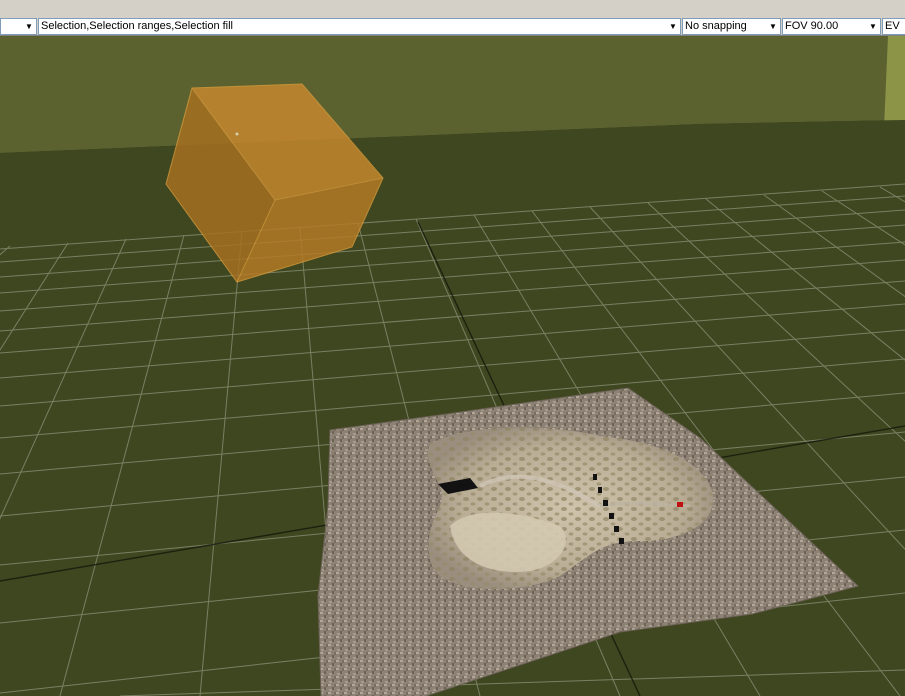  I want to click on cube-pivot-point, so click(237, 134).